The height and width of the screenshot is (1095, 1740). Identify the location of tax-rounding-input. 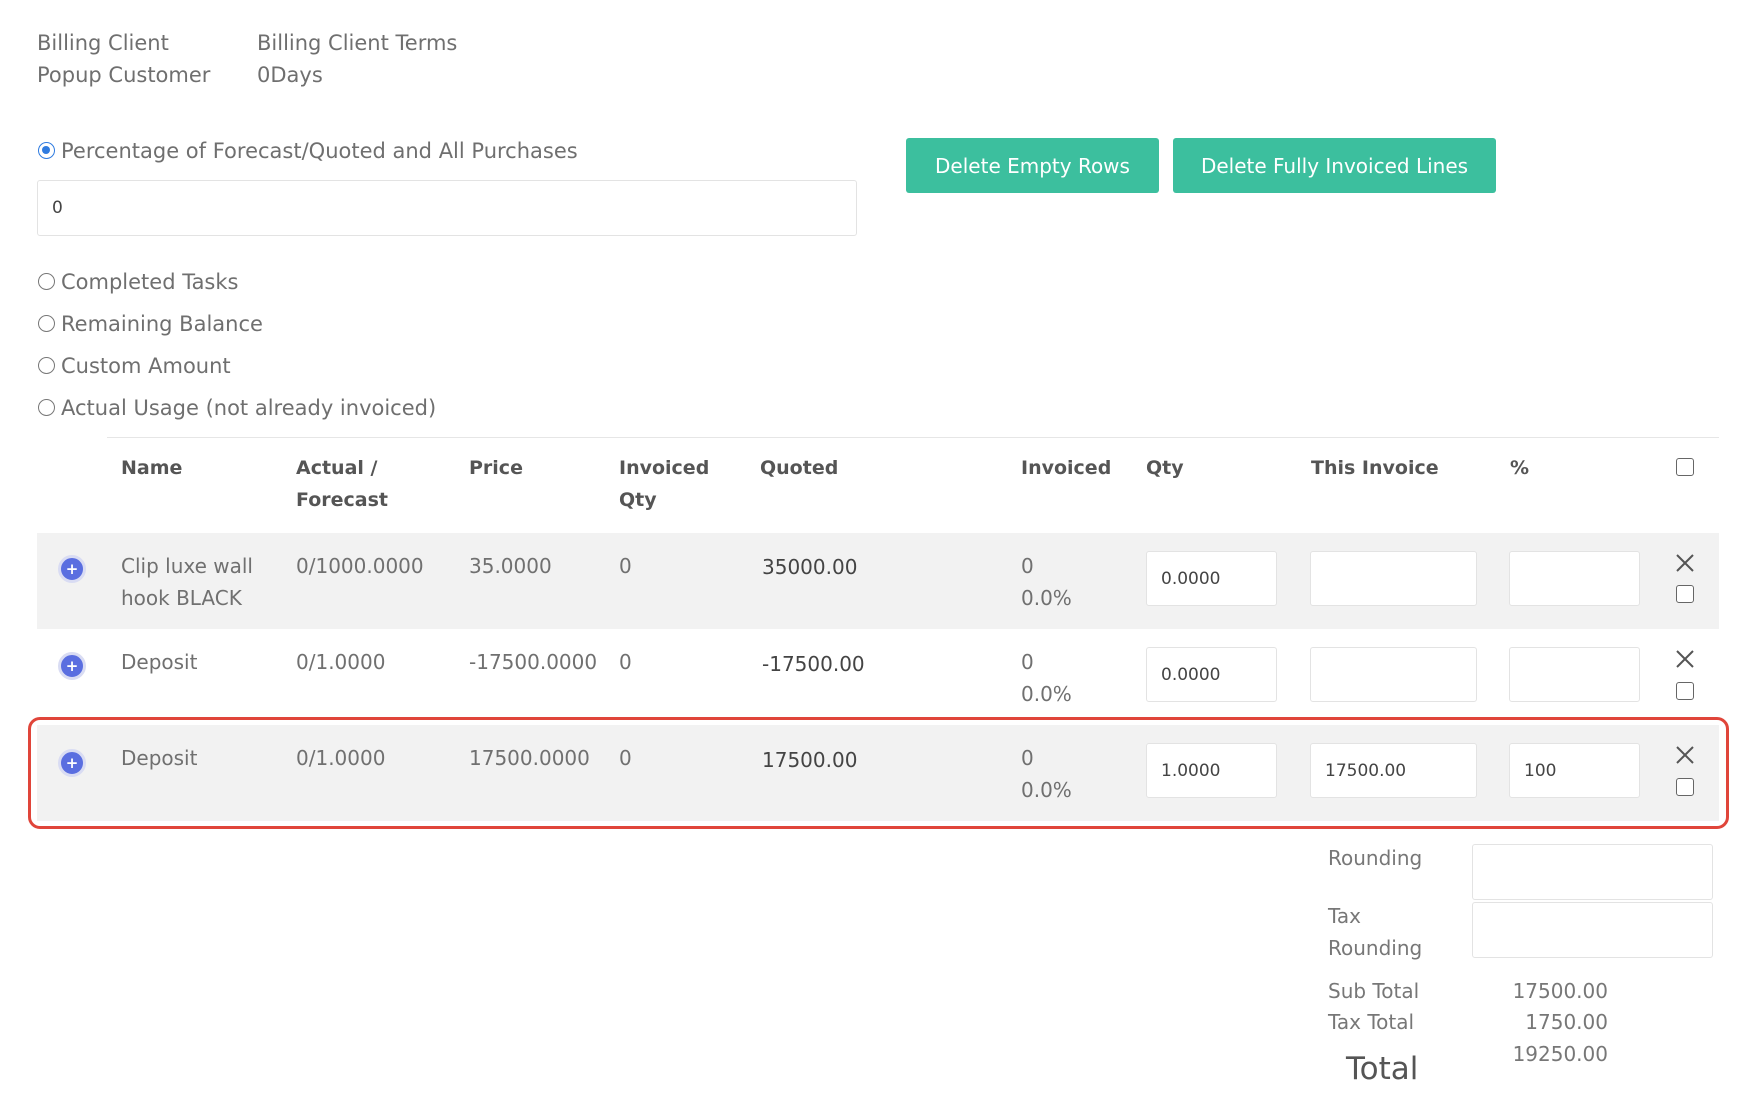
(1592, 930).